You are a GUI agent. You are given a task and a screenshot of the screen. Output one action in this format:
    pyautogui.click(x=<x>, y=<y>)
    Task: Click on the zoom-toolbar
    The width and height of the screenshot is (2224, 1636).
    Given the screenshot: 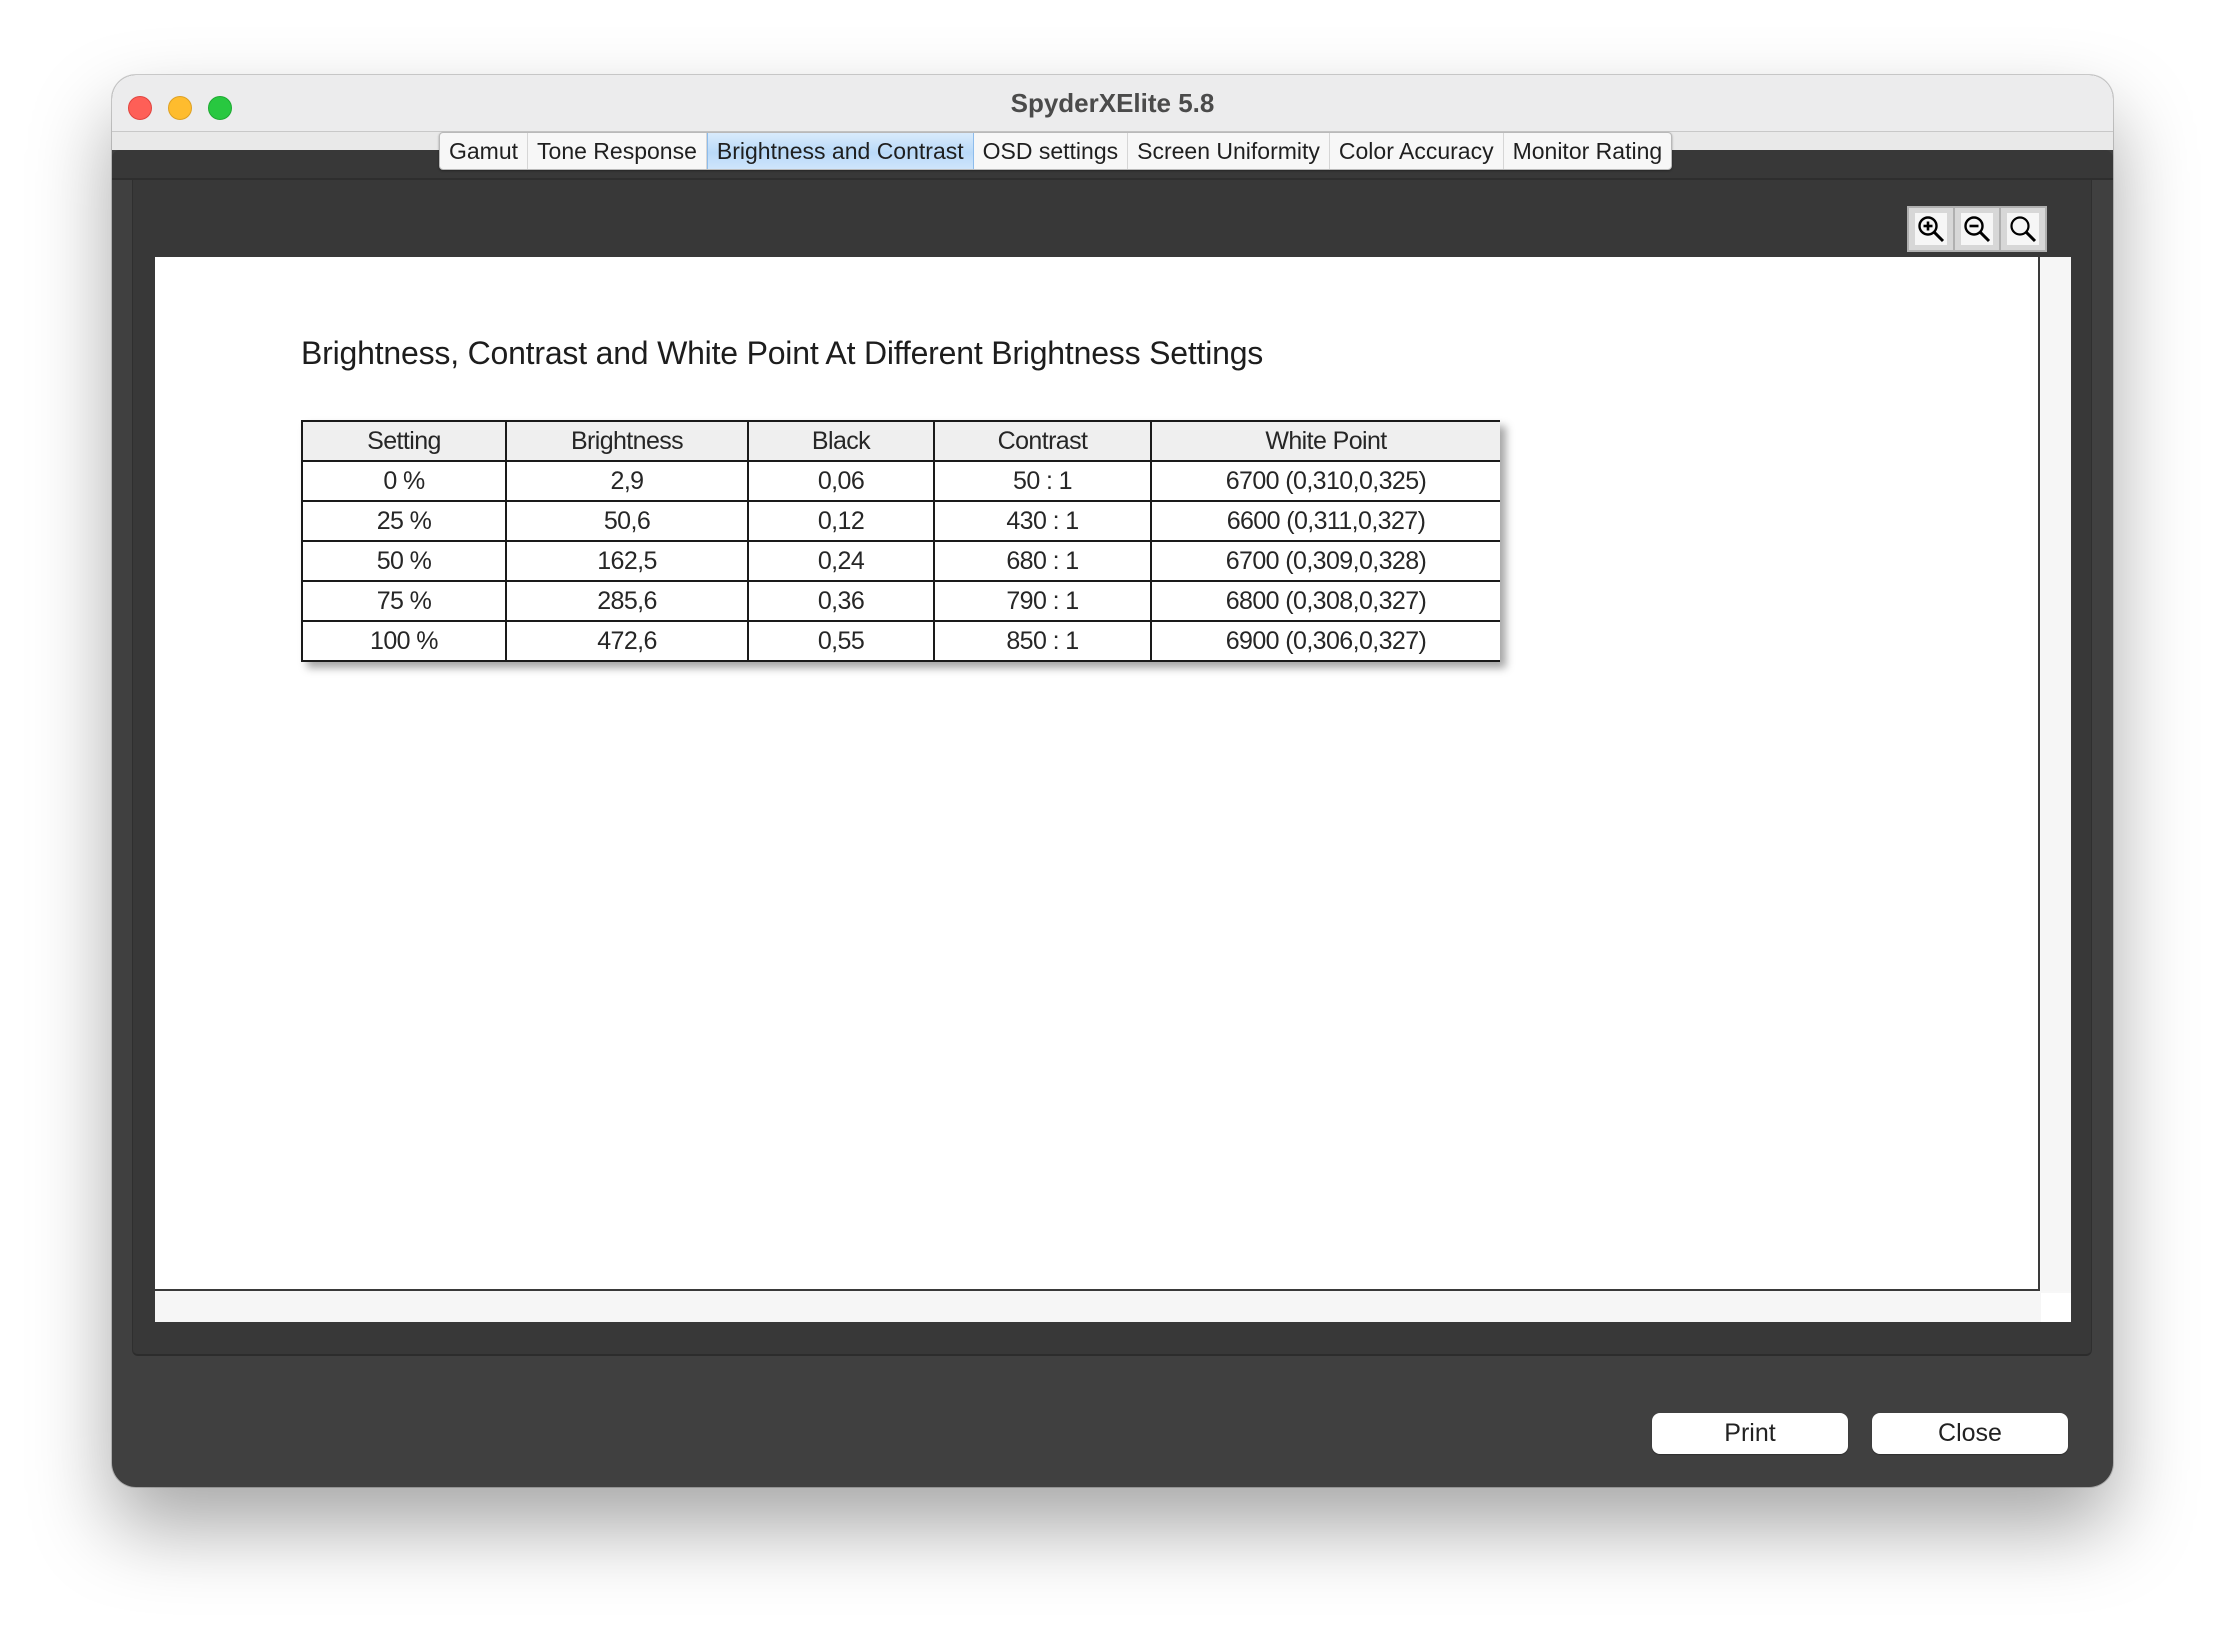 What is the action you would take?
    pyautogui.click(x=1977, y=229)
    